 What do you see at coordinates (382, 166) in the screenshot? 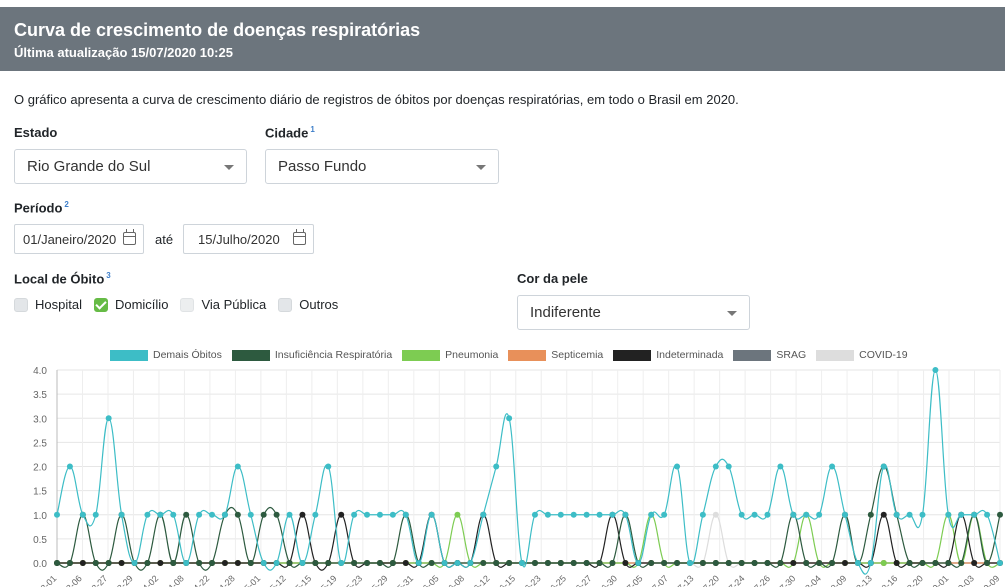
I see `cidade-select: Passo Fundo` at bounding box center [382, 166].